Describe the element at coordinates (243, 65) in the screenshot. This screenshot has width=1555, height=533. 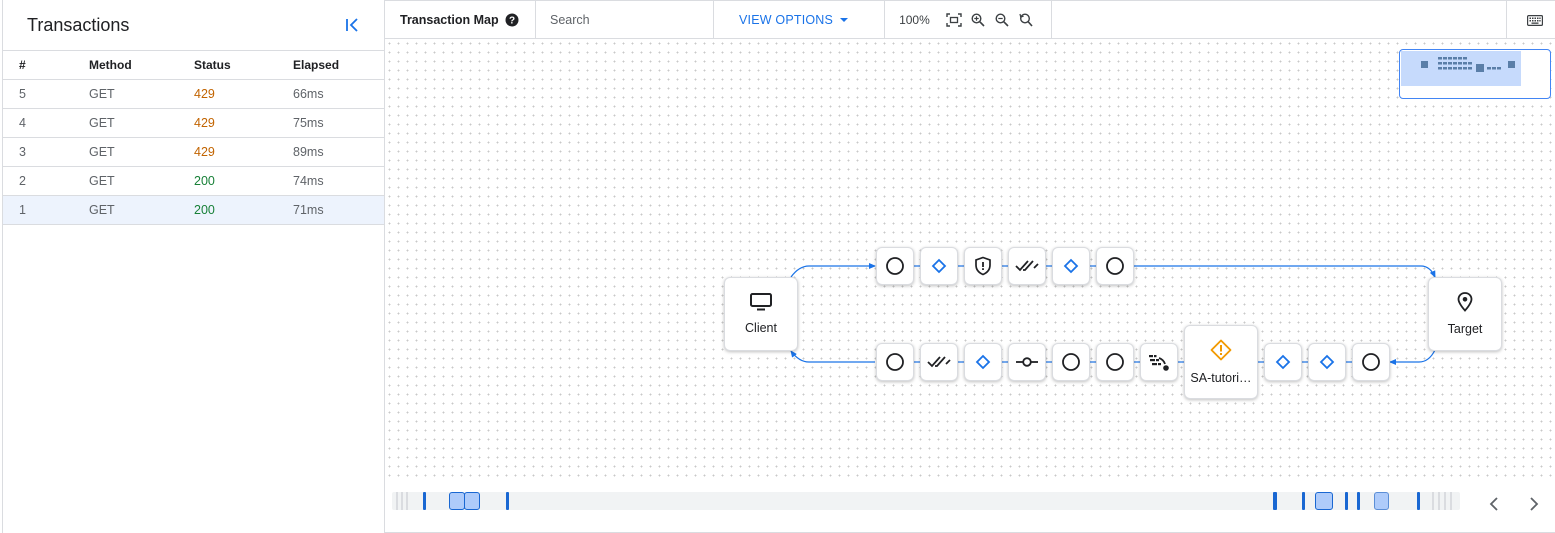
I see `column-header-status: Status` at that location.